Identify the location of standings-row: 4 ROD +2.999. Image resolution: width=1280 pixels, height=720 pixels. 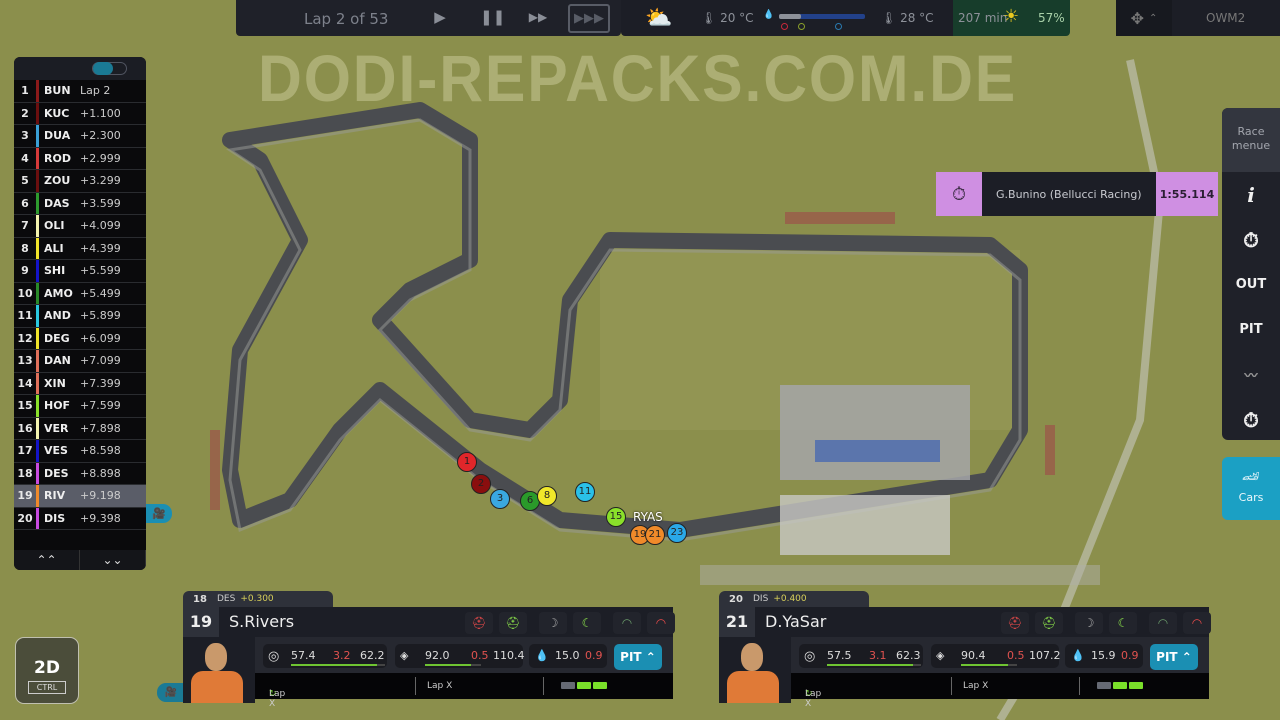
(80, 158).